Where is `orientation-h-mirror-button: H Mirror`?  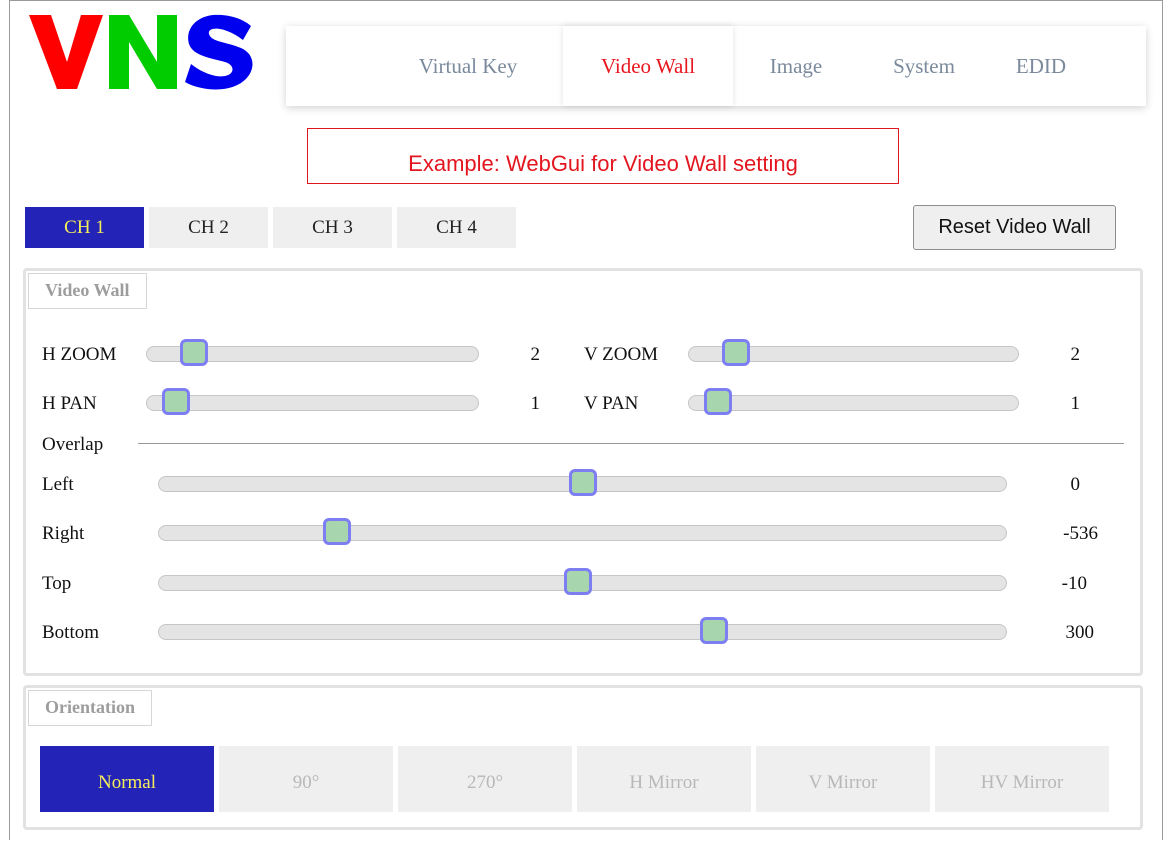 orientation-h-mirror-button: H Mirror is located at coordinates (664, 779).